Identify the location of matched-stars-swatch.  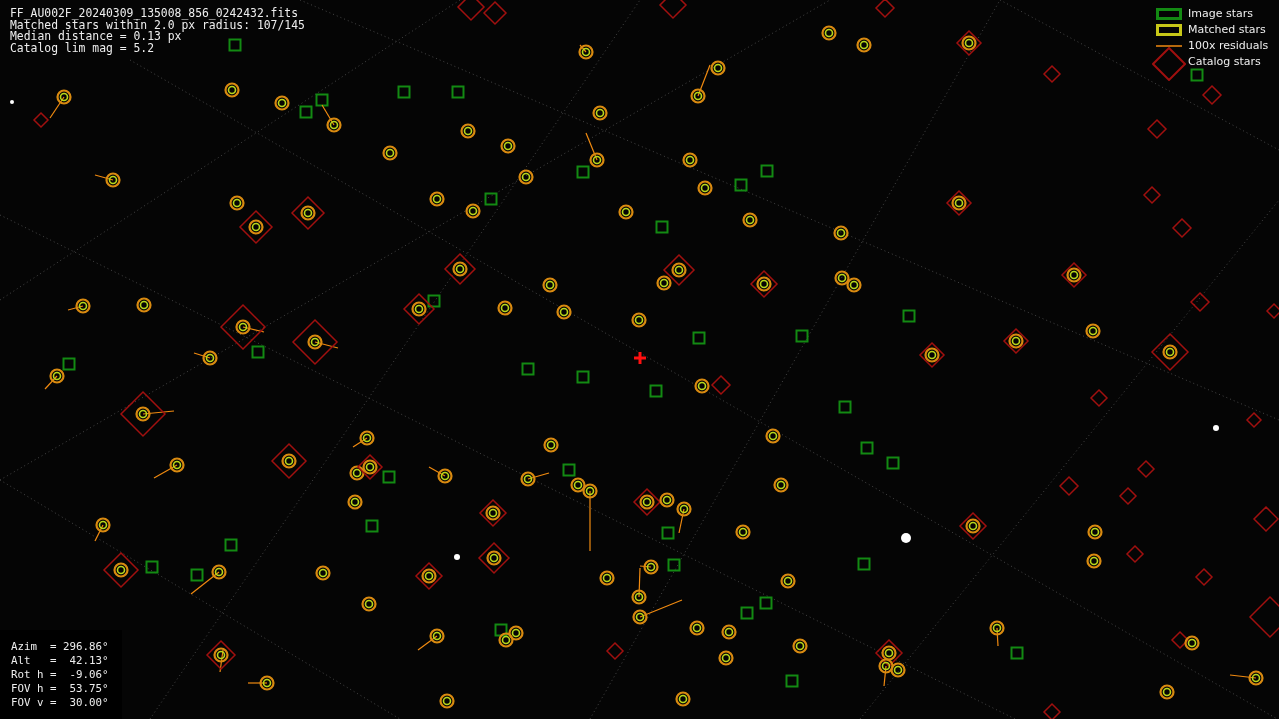
(1169, 30).